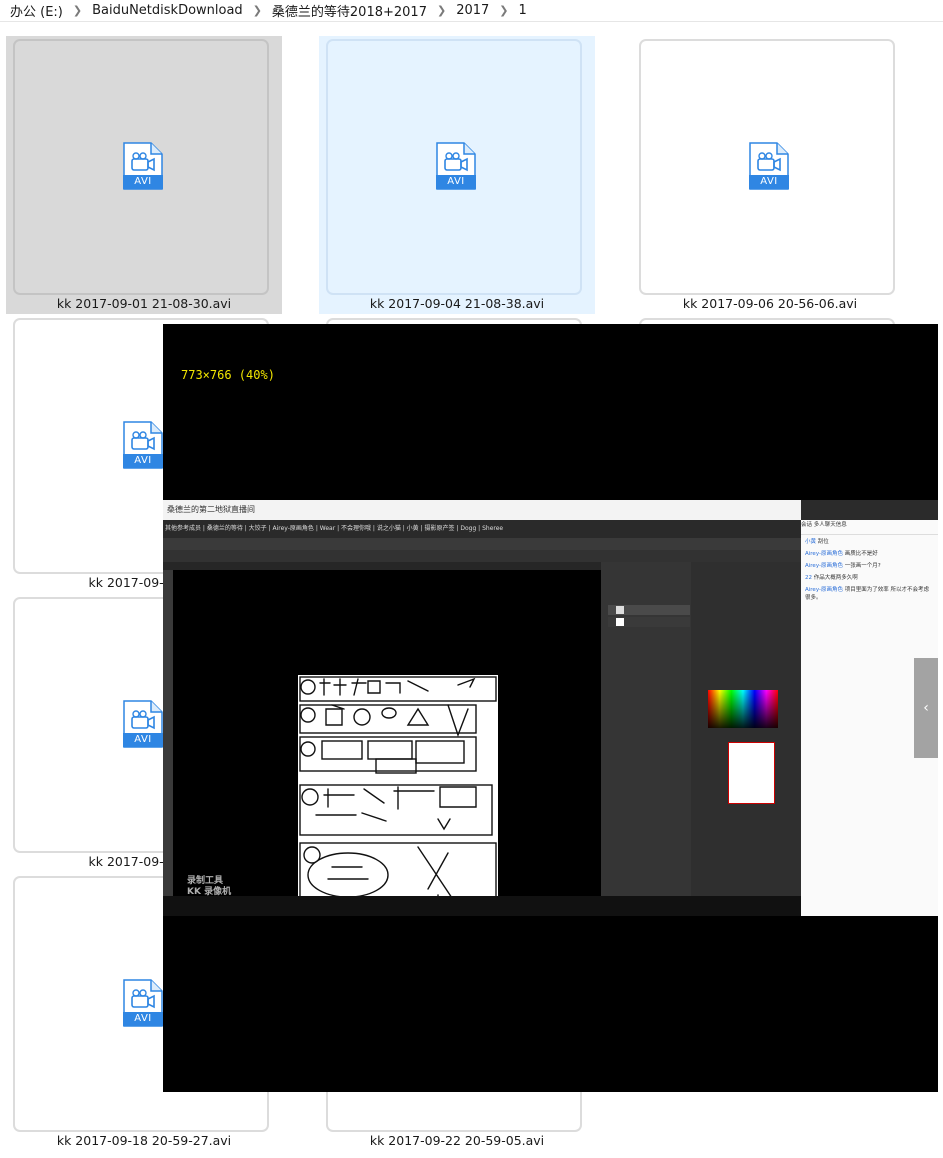  What do you see at coordinates (746, 729) in the screenshot?
I see `preview-history-panel` at bounding box center [746, 729].